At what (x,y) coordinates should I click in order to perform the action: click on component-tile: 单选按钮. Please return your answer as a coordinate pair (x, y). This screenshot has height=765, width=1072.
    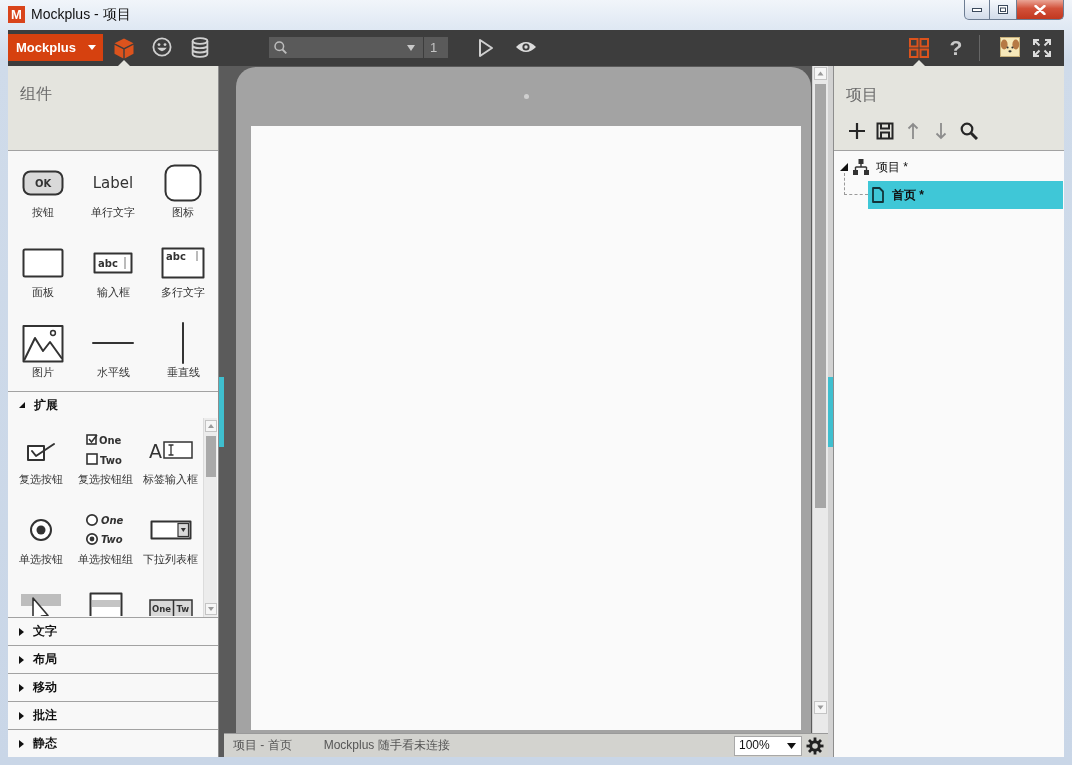
    Looking at the image, I should click on (40, 538).